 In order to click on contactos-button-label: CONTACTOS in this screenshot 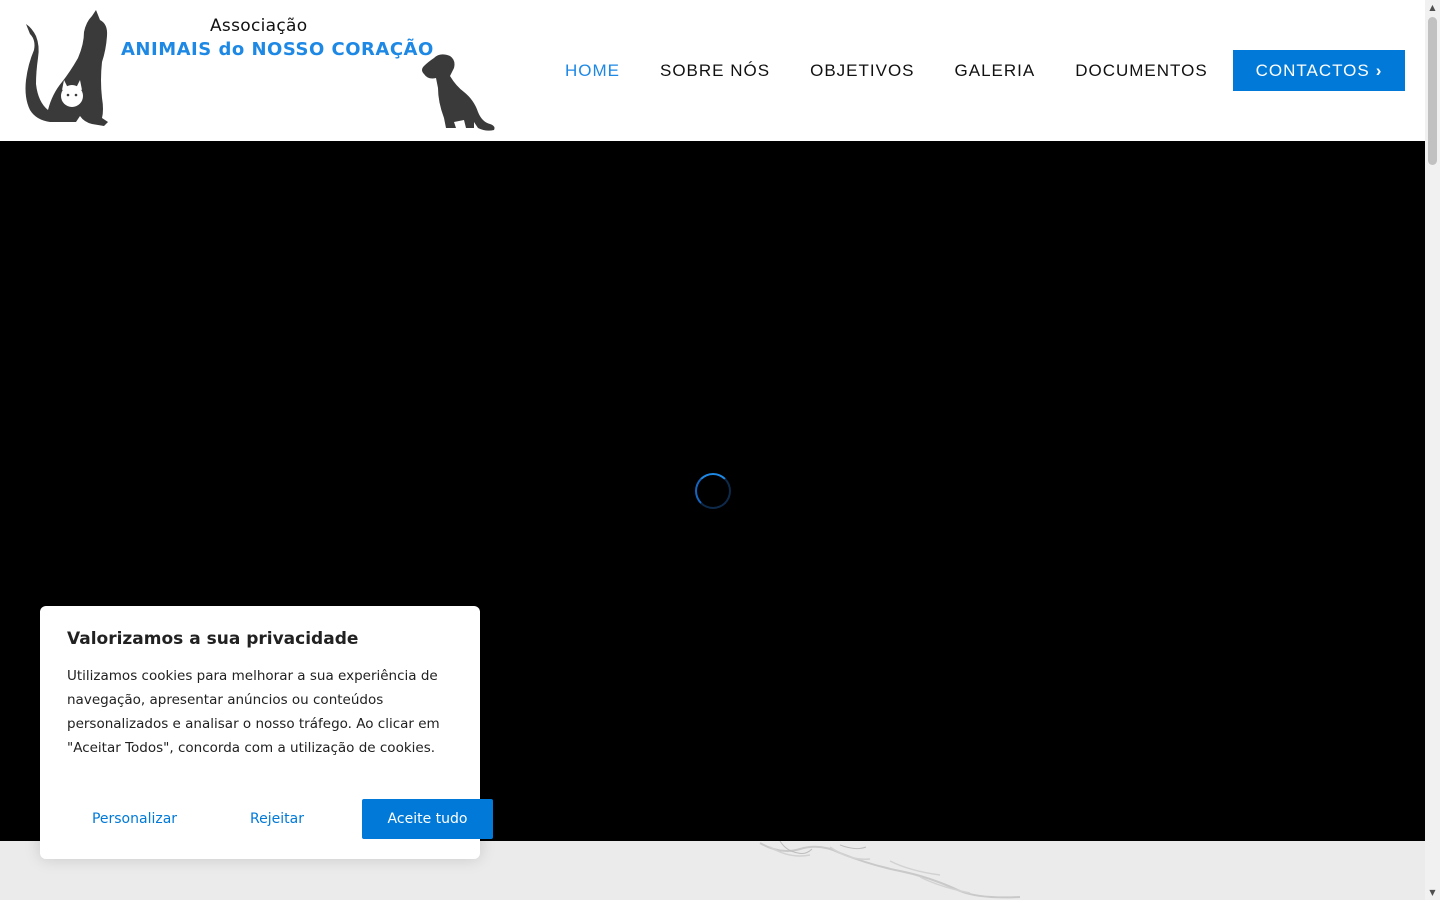, I will do `click(1312, 70)`.